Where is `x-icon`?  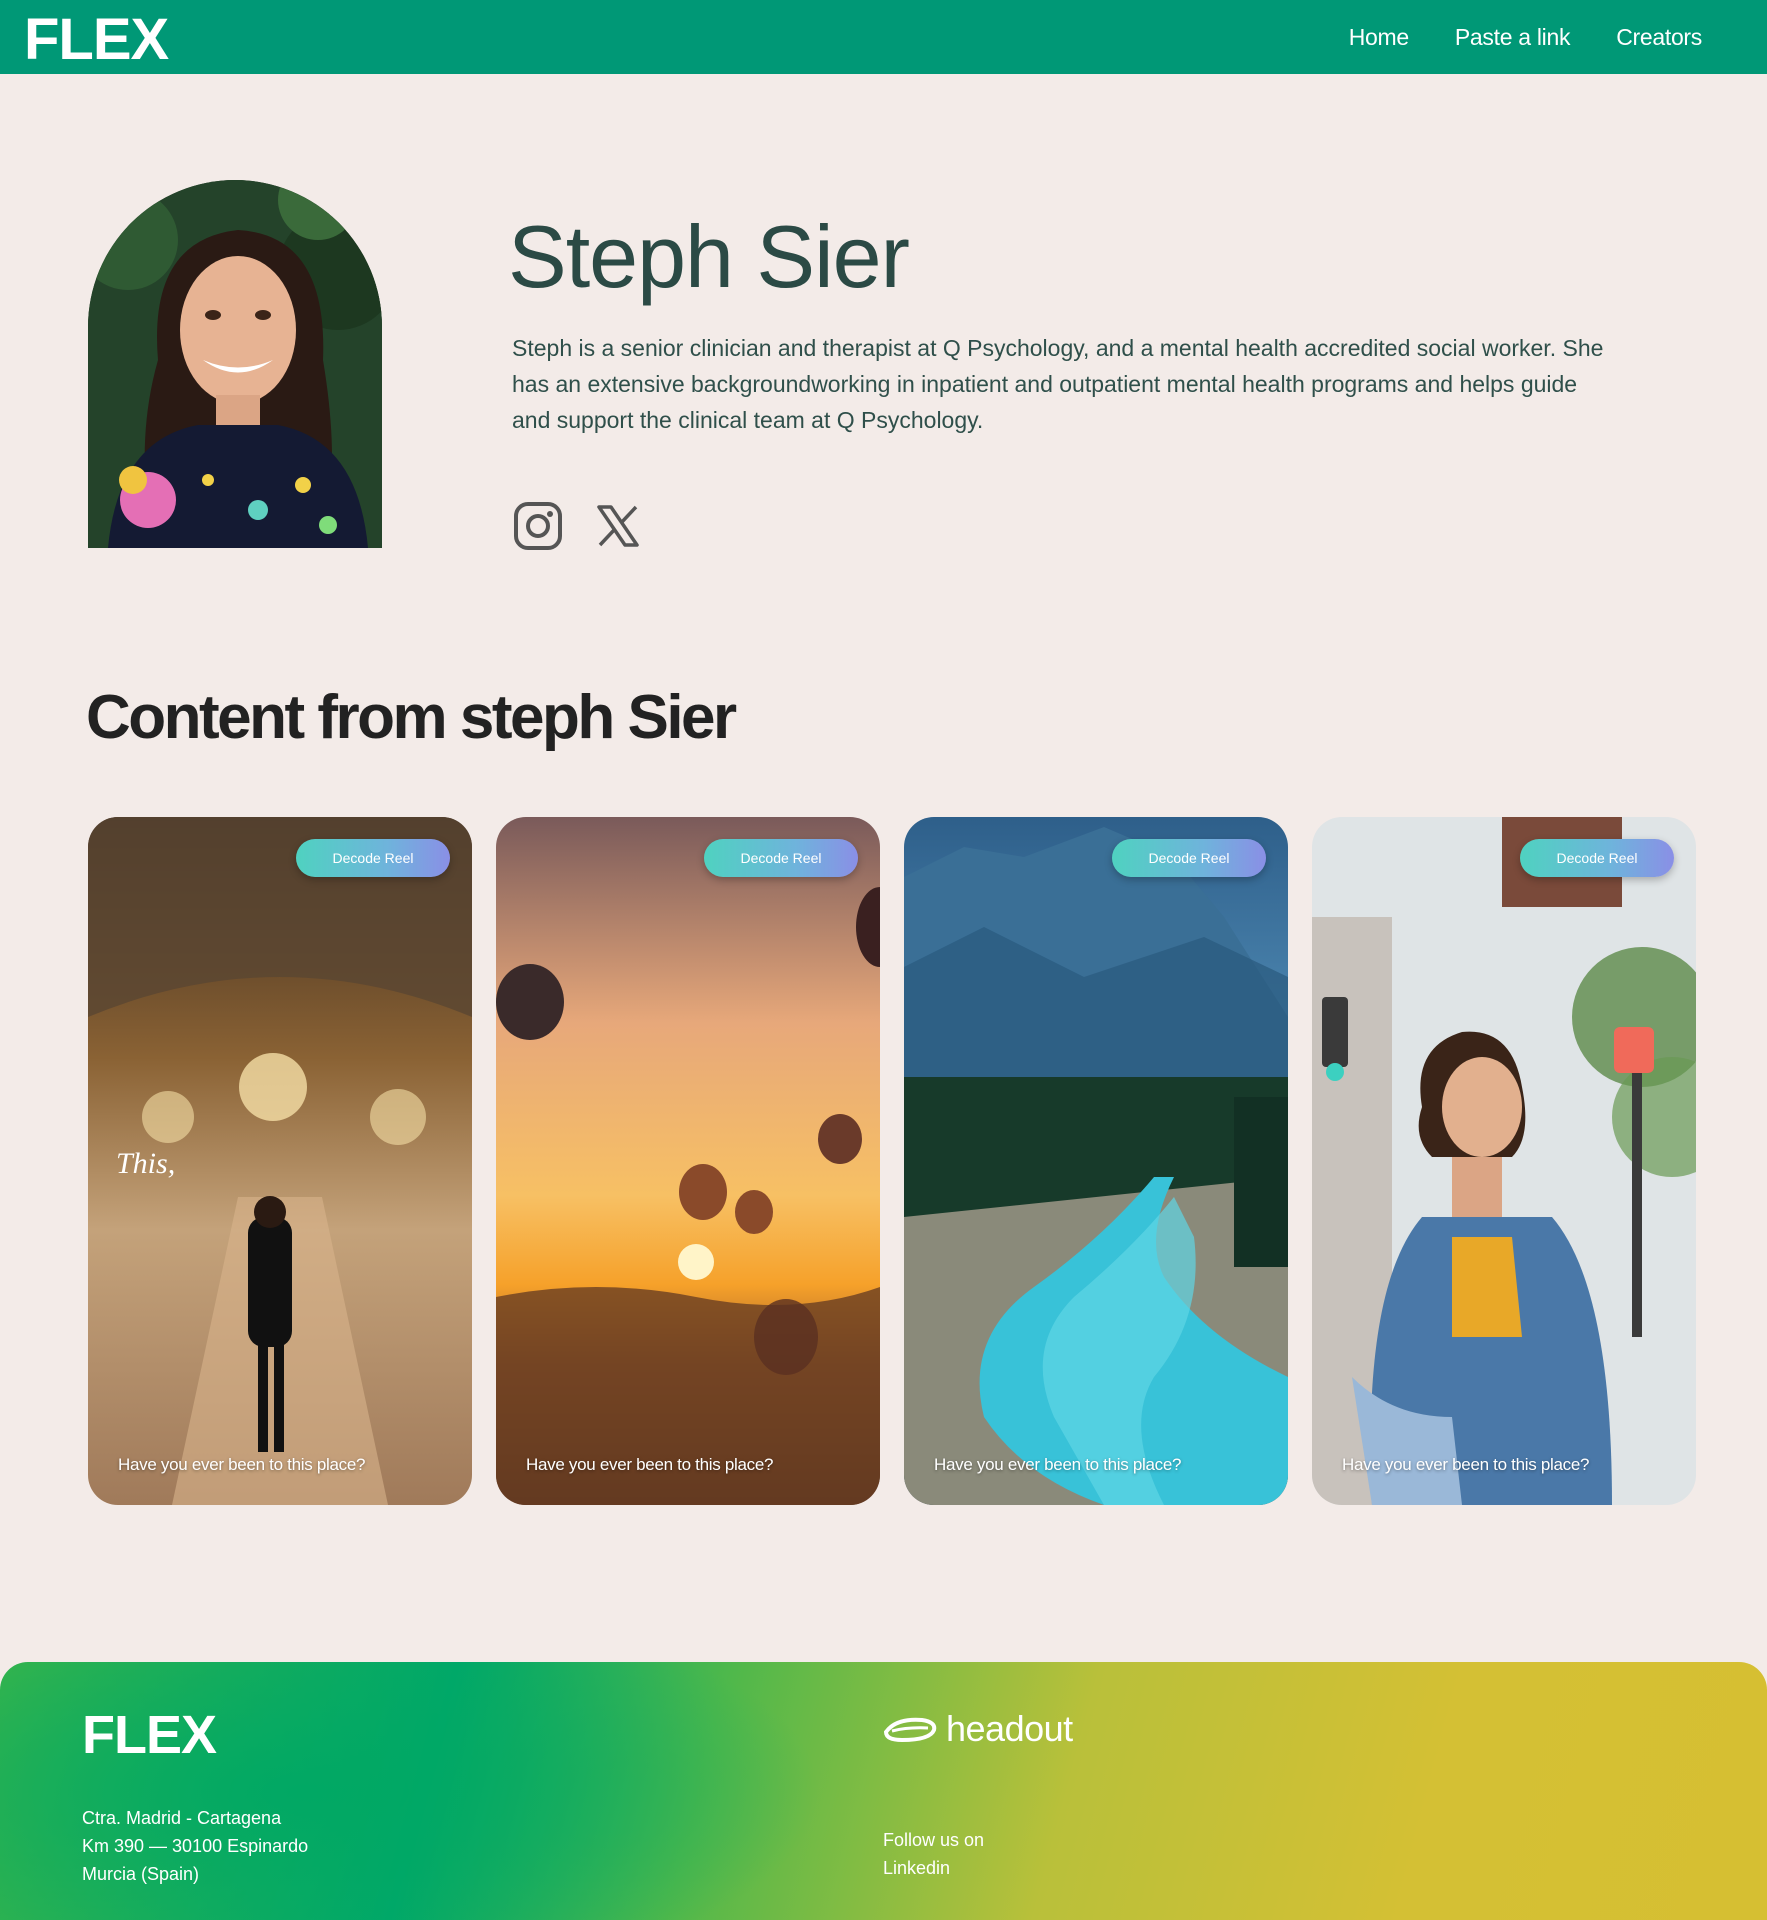
x-icon is located at coordinates (618, 526).